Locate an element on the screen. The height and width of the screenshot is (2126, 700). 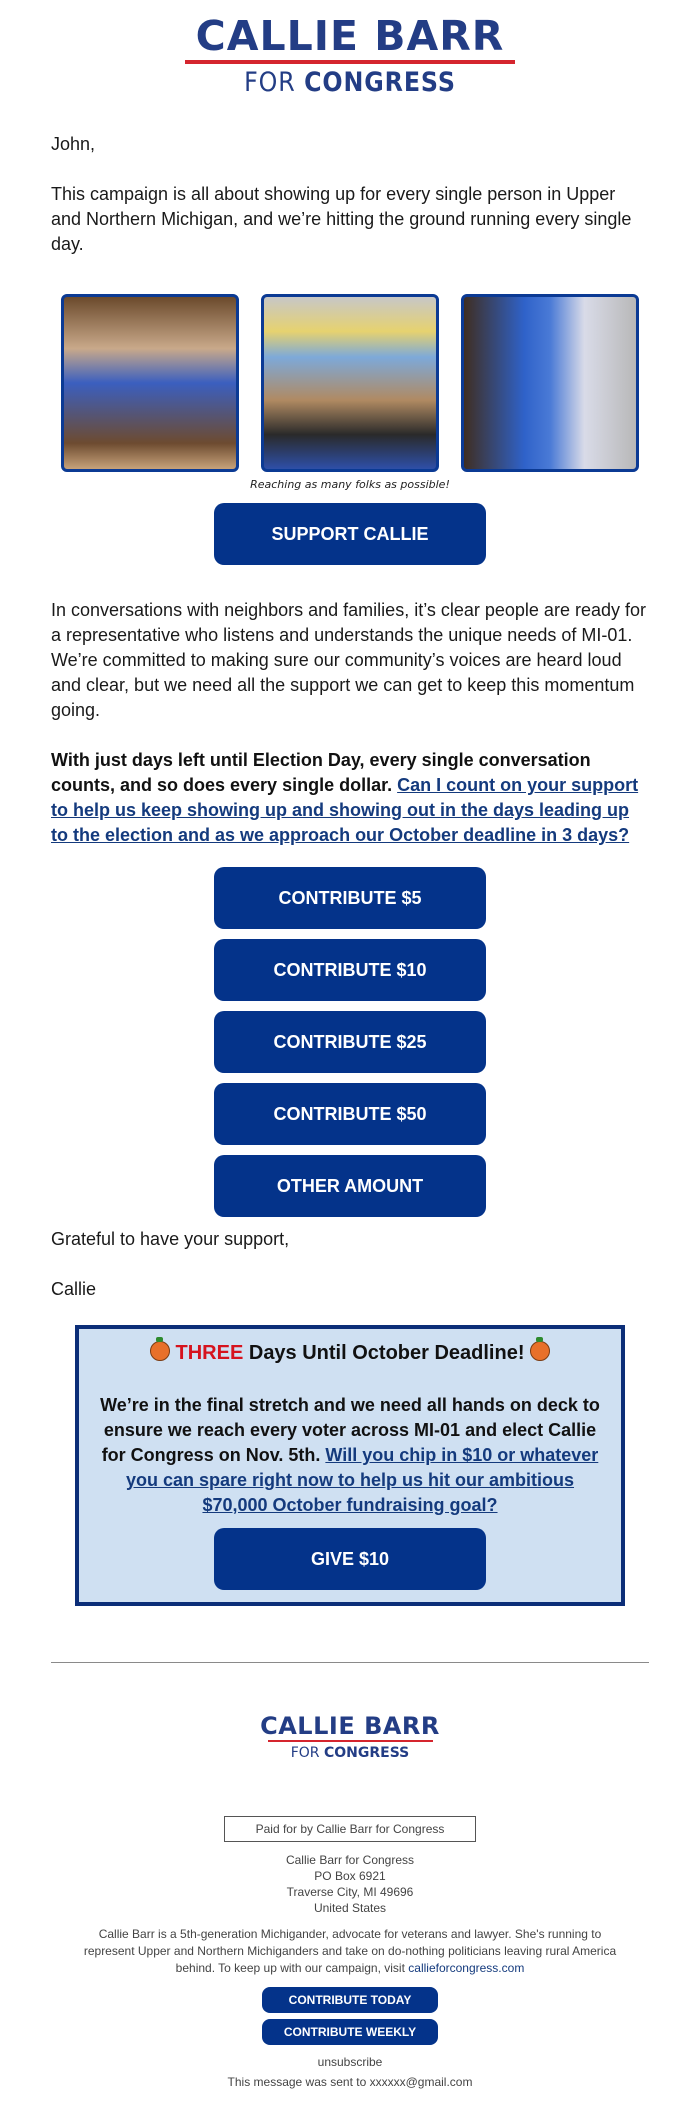
footer-logo-name: CALLIE BARR is located at coordinates (350, 1726).